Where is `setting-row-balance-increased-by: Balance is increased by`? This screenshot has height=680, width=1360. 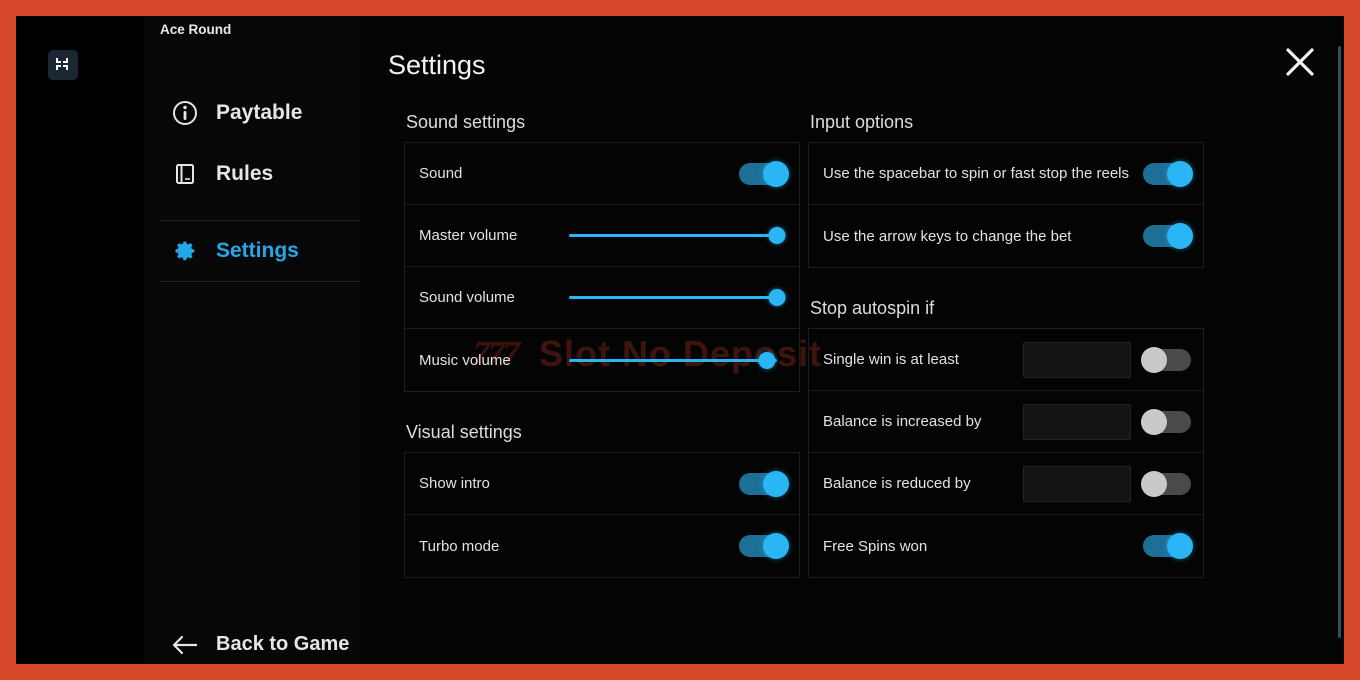 setting-row-balance-increased-by: Balance is increased by is located at coordinates (1006, 422).